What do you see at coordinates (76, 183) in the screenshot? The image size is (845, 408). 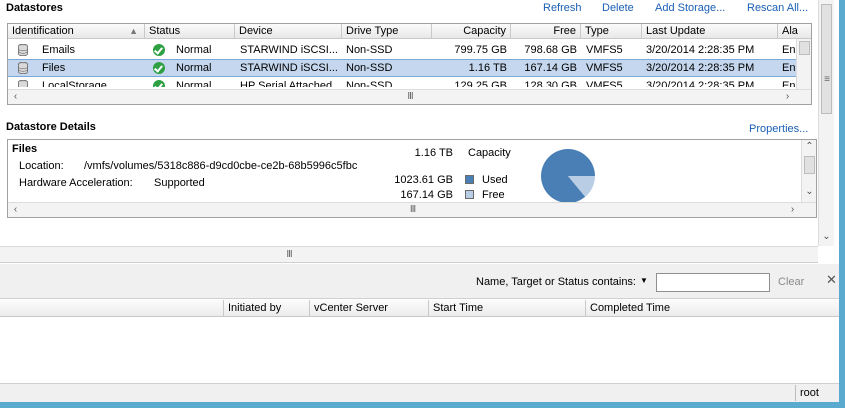 I see `hw-accel-label: Hardware Acceleration:` at bounding box center [76, 183].